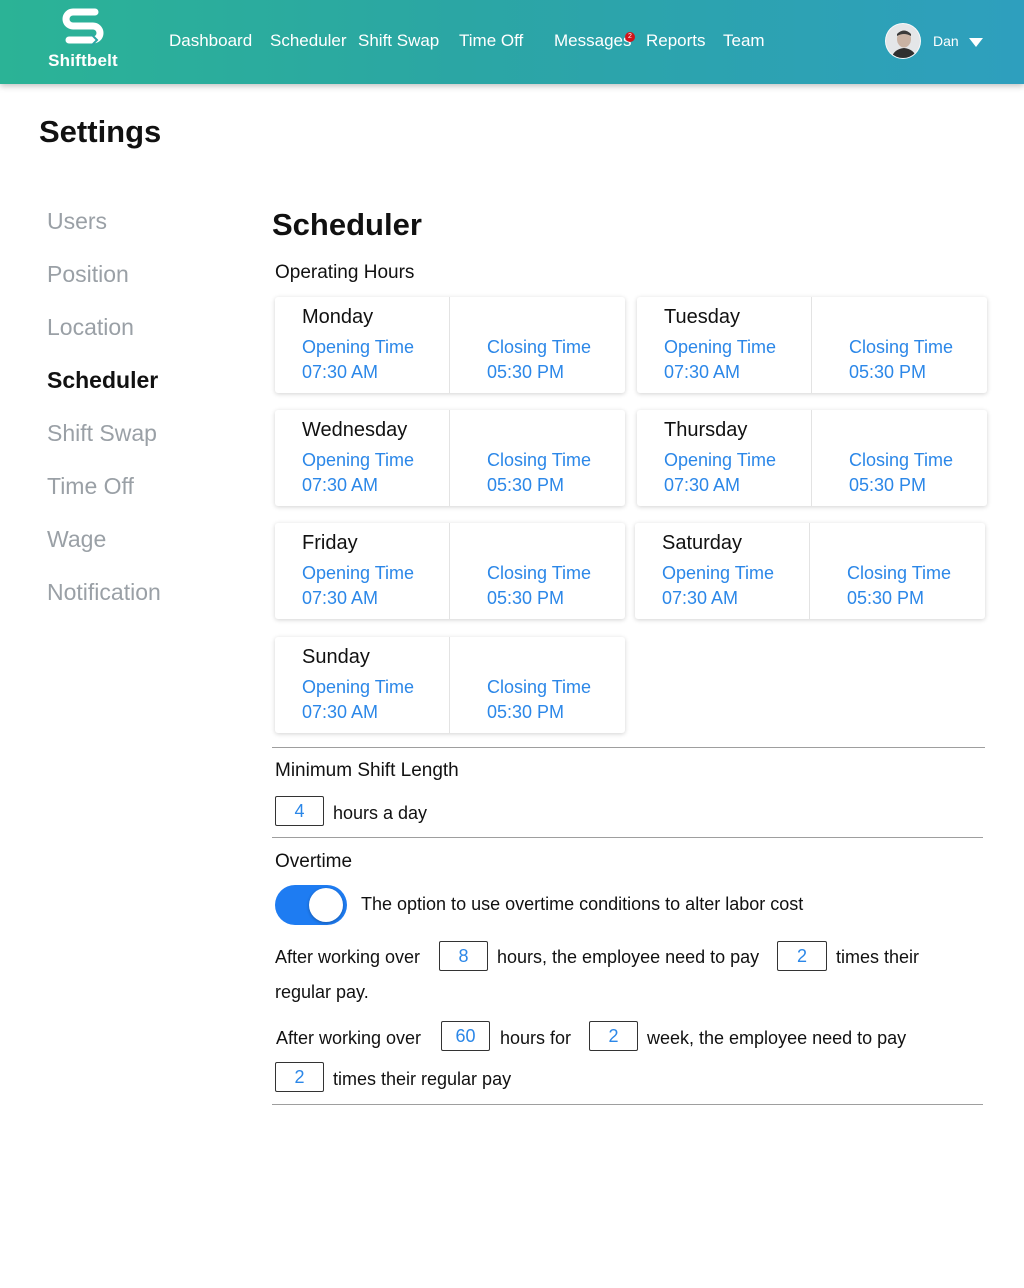 The height and width of the screenshot is (1288, 1024). What do you see at coordinates (702, 543) in the screenshot?
I see `day-name: Saturday` at bounding box center [702, 543].